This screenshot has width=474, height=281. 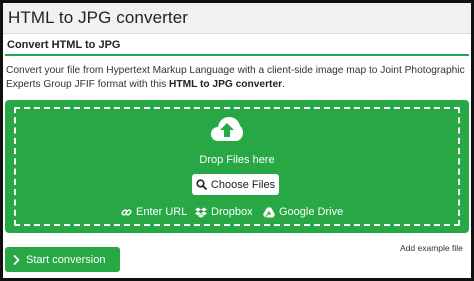 I want to click on google-drive-link: Google Drive, so click(x=303, y=212).